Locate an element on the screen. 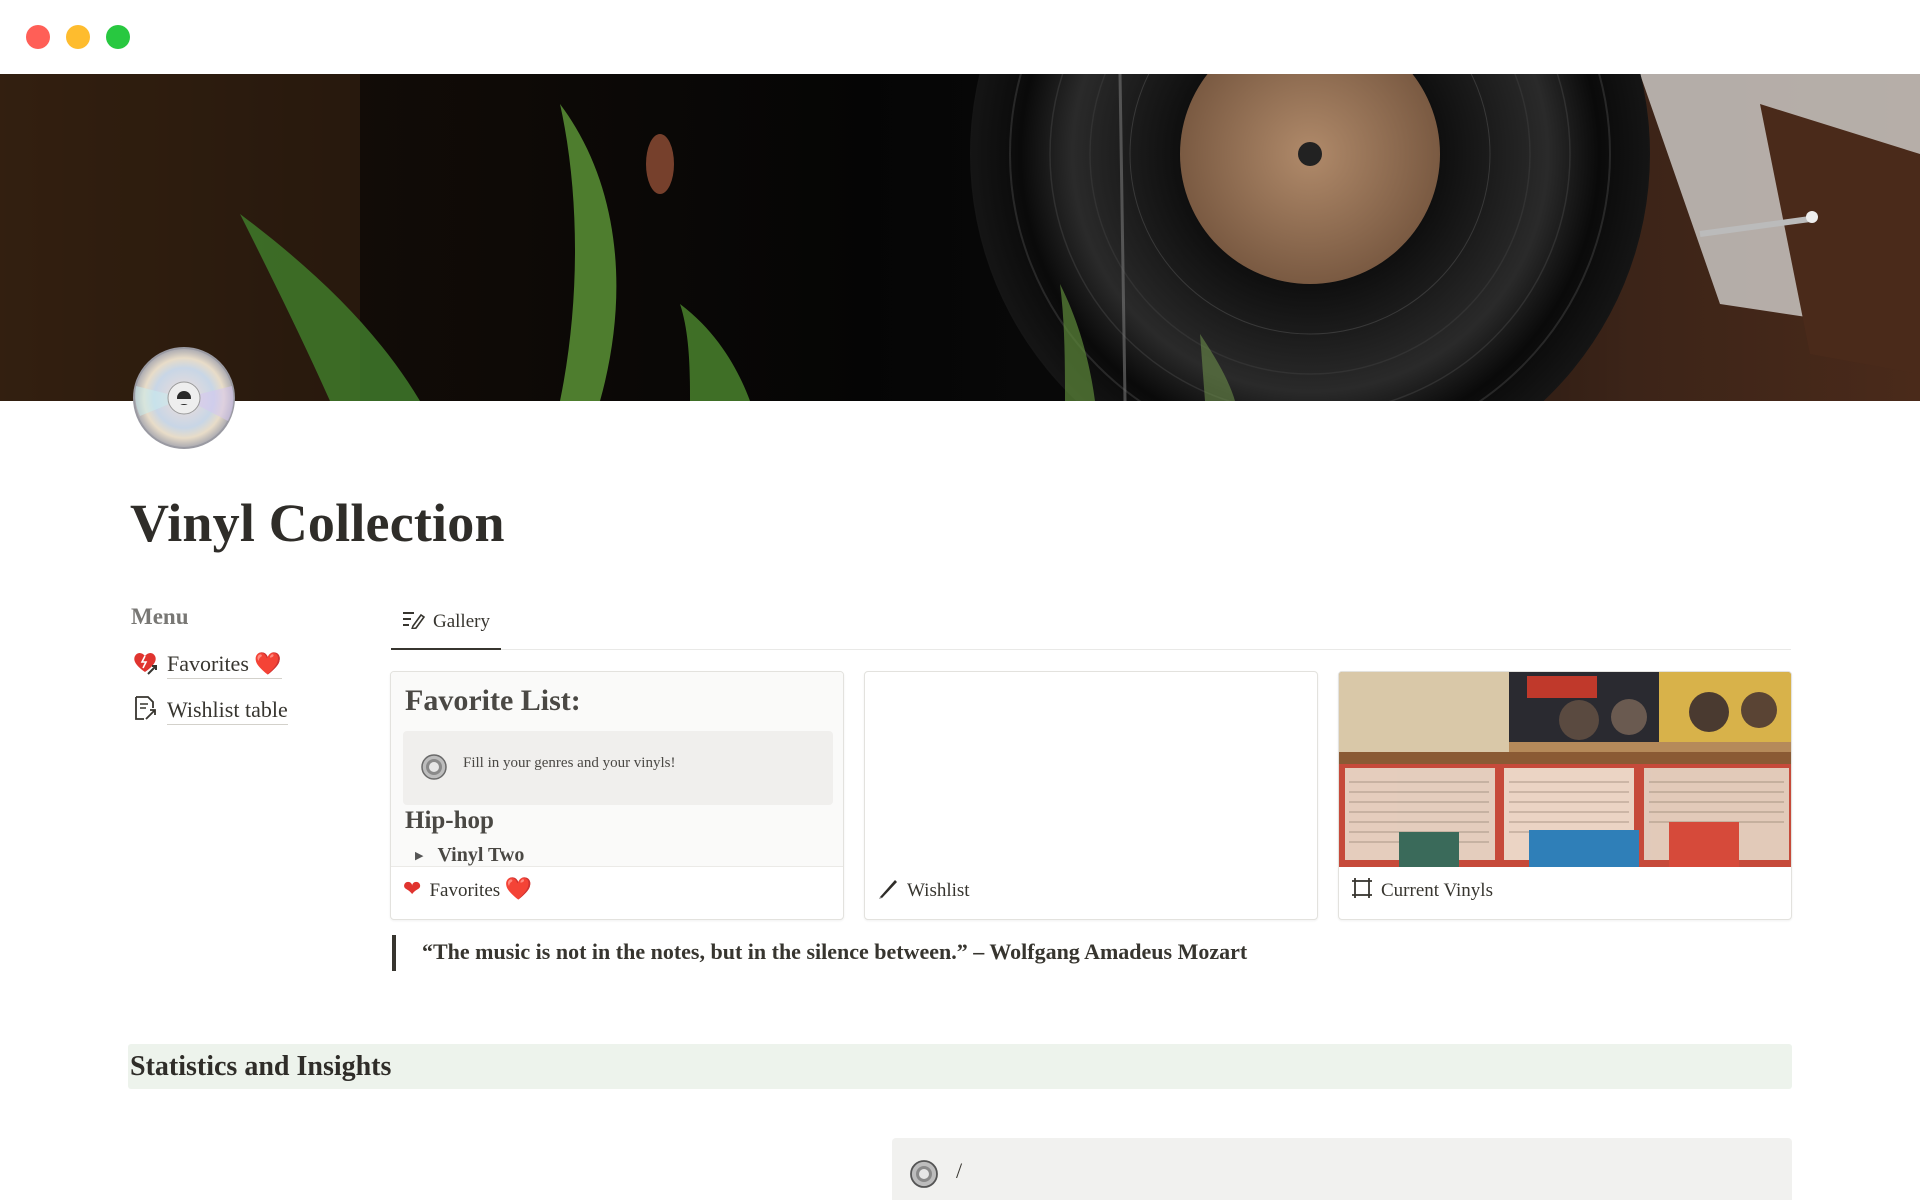  genre-heading: Hip-hop is located at coordinates (449, 820).